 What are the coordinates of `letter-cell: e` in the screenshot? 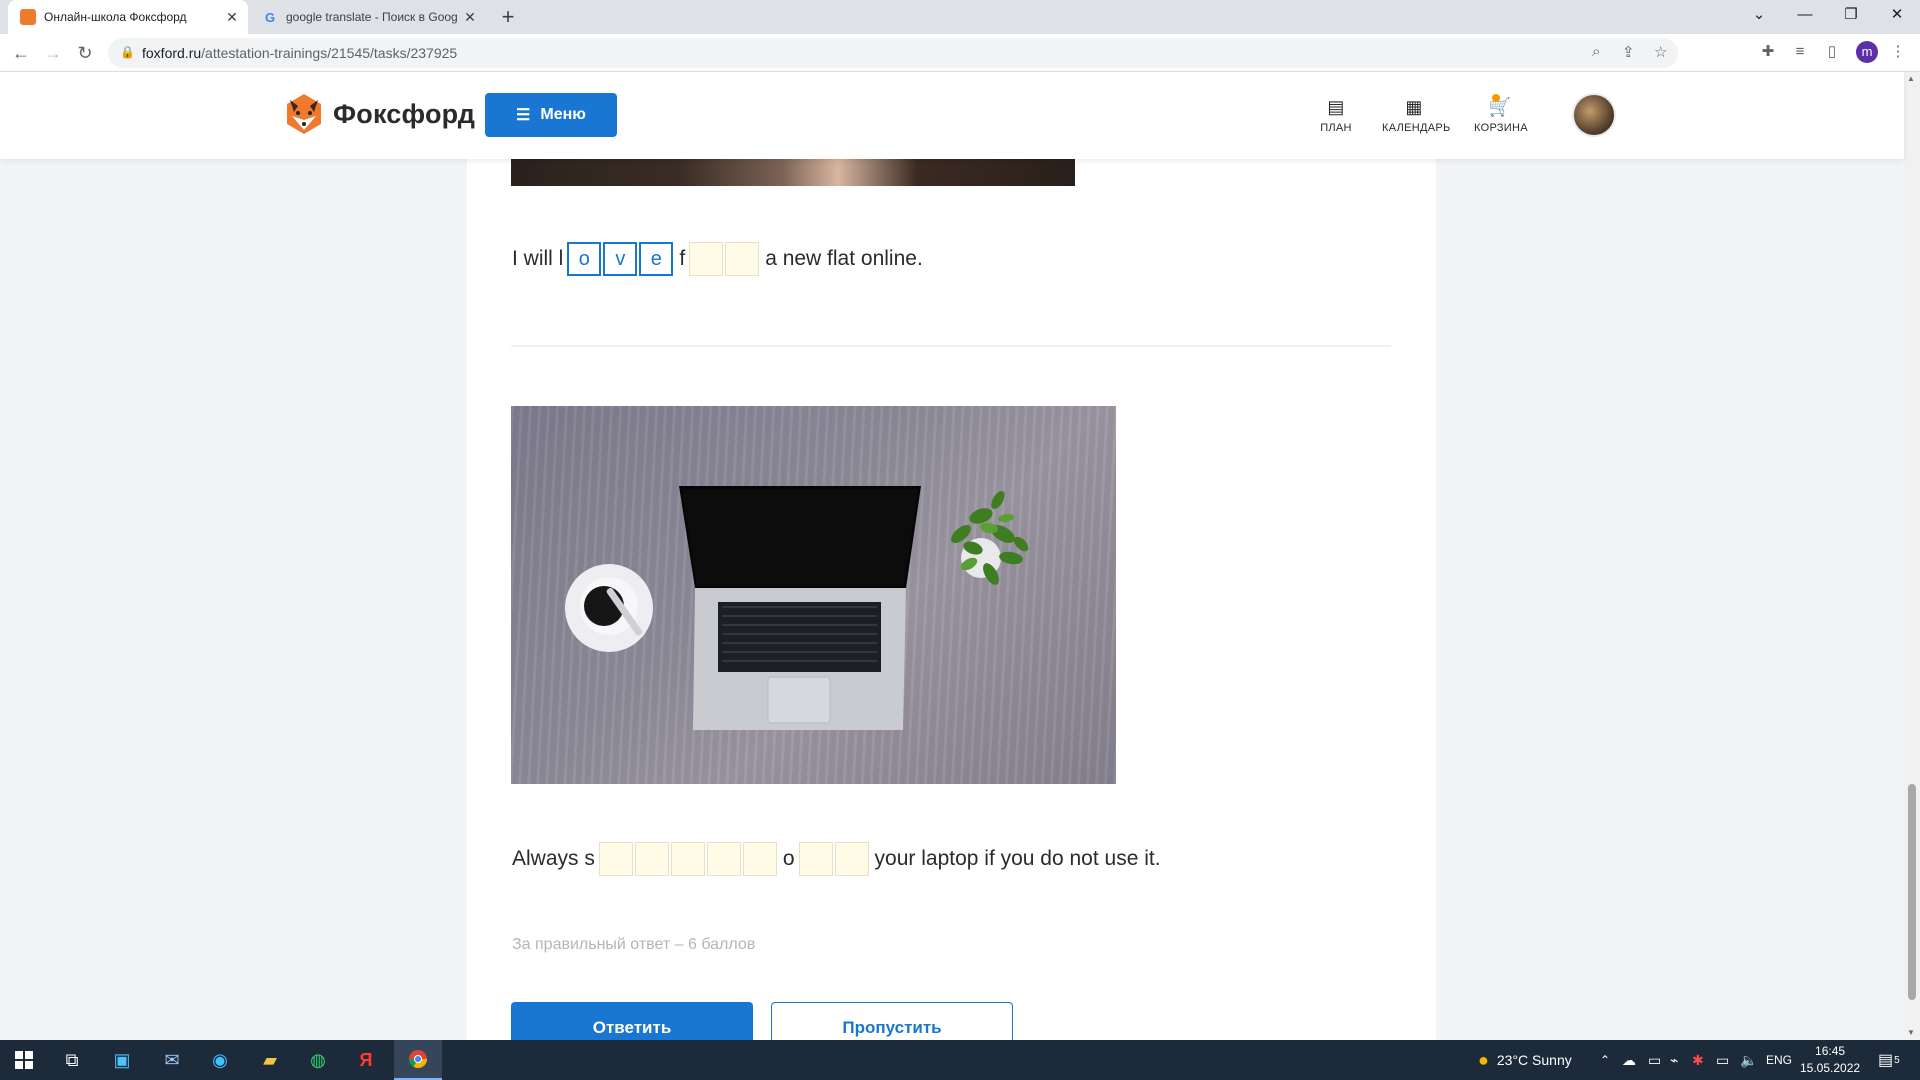 It's located at (656, 259).